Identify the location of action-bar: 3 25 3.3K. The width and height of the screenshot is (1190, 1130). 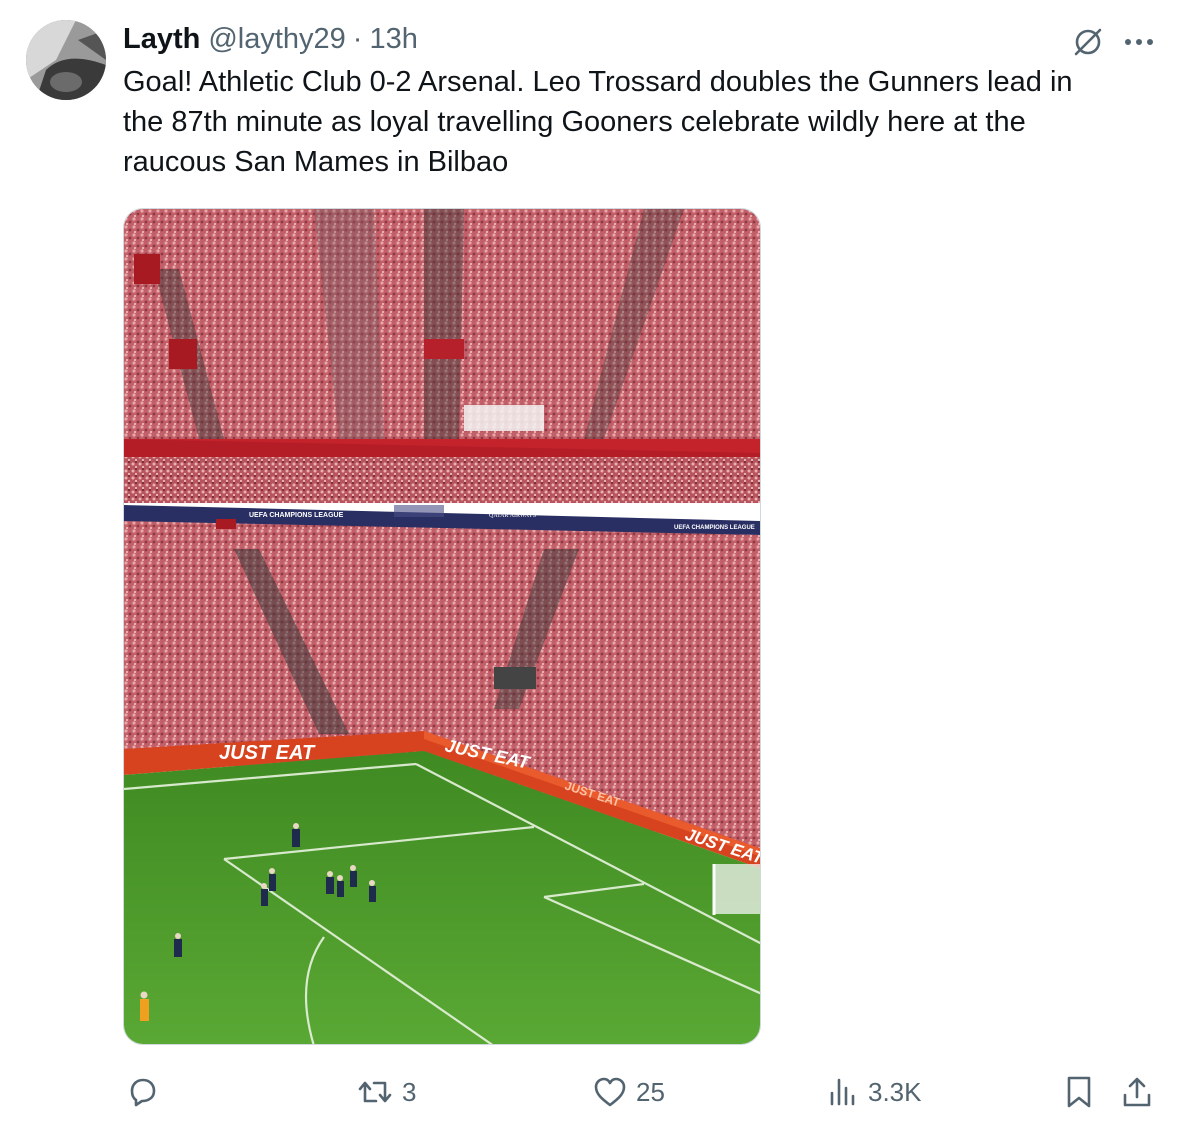
(595, 1092).